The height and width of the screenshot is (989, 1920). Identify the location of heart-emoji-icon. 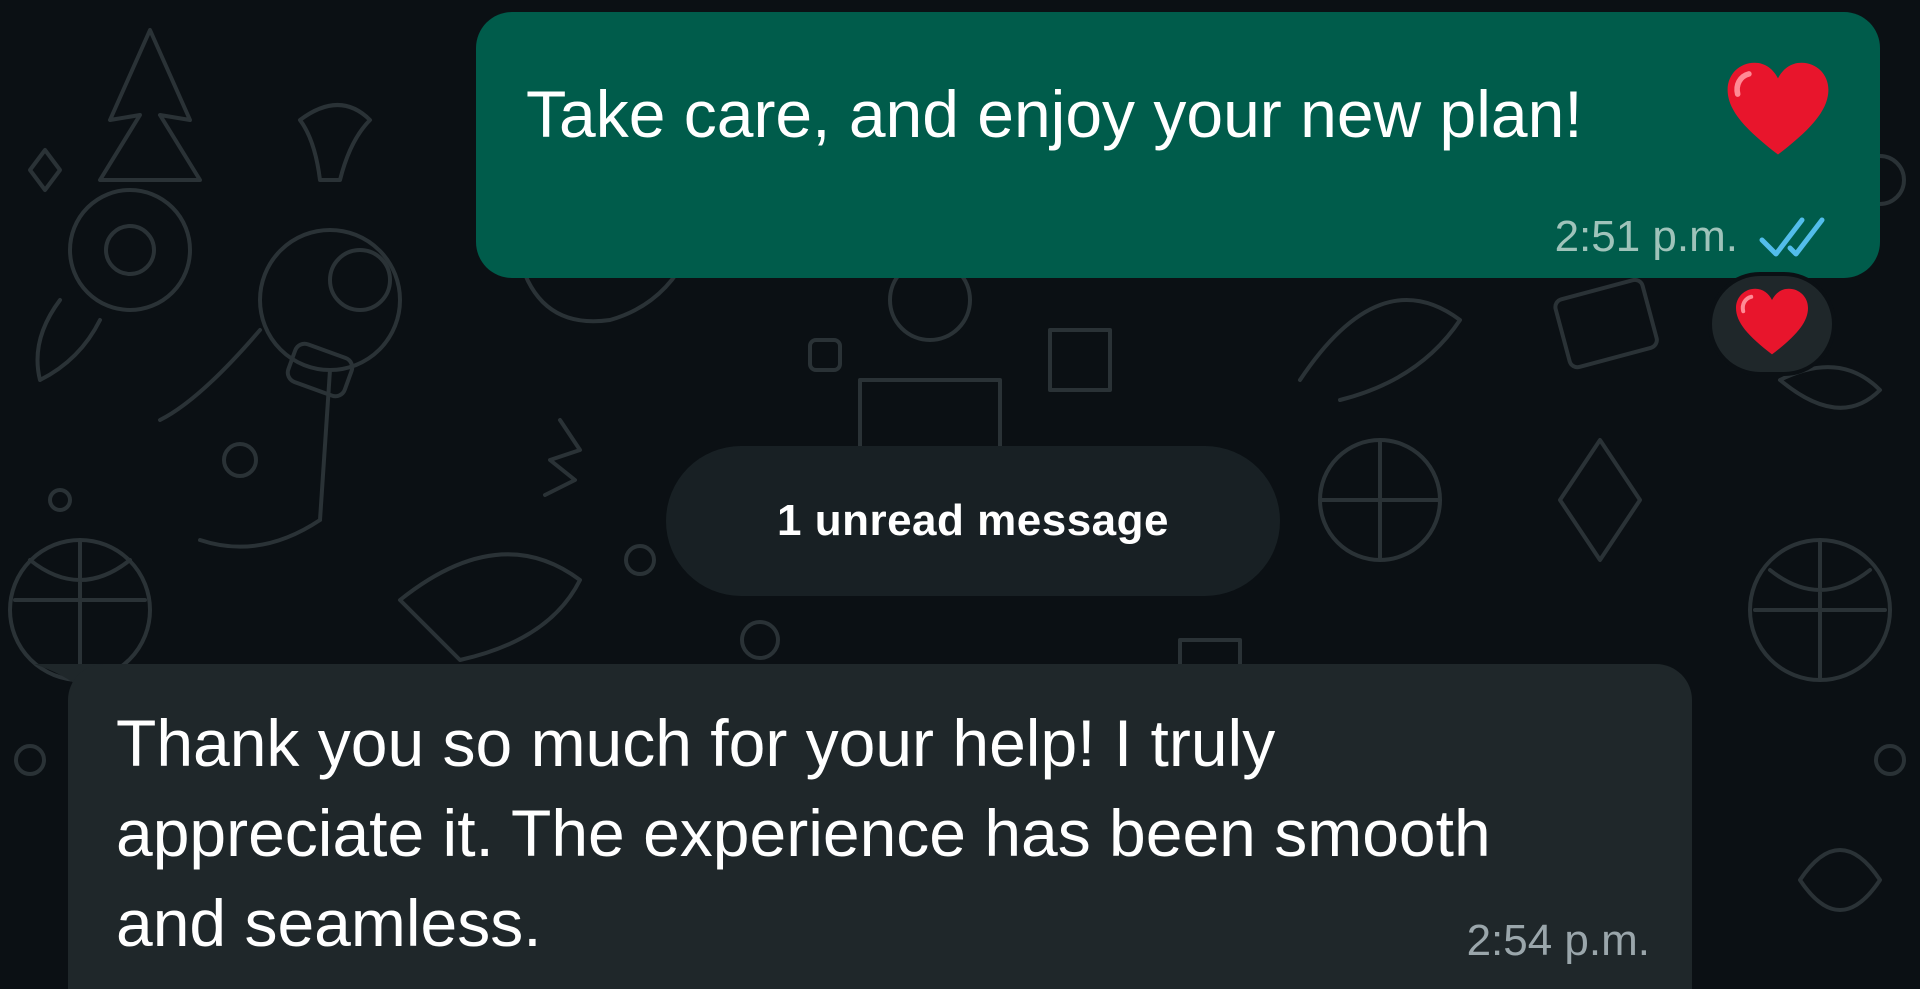
(1778, 108).